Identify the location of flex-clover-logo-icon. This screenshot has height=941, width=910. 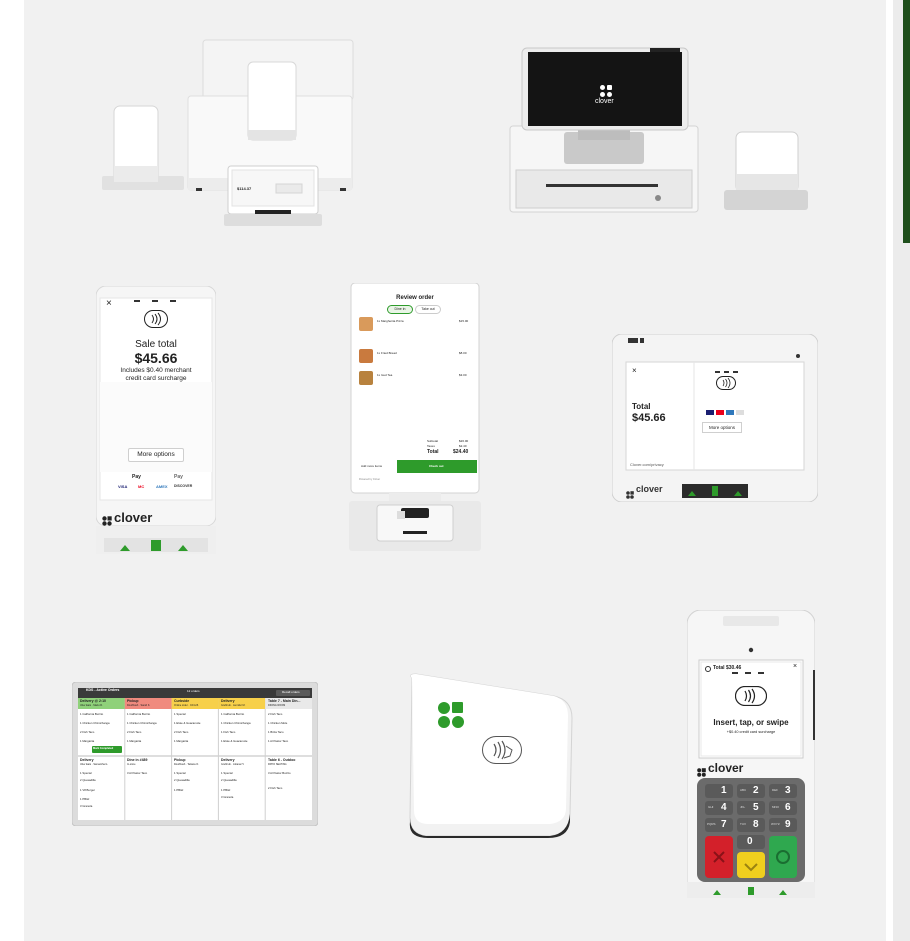
(107, 519).